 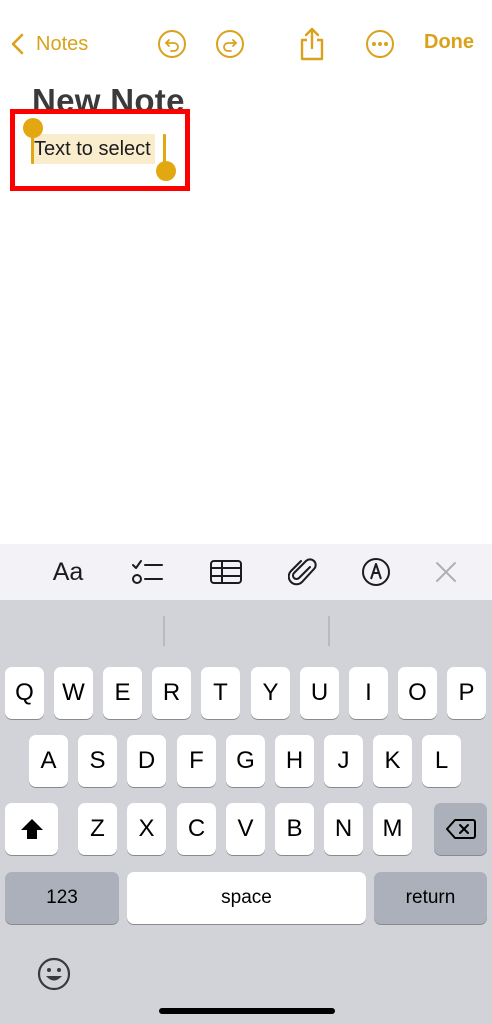 I want to click on attachment-button, so click(x=303, y=572).